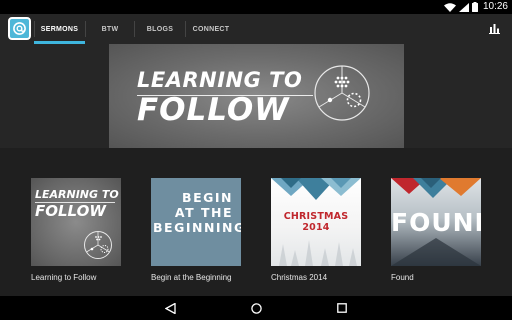 This screenshot has height=320, width=512. I want to click on signal-icon, so click(464, 7).